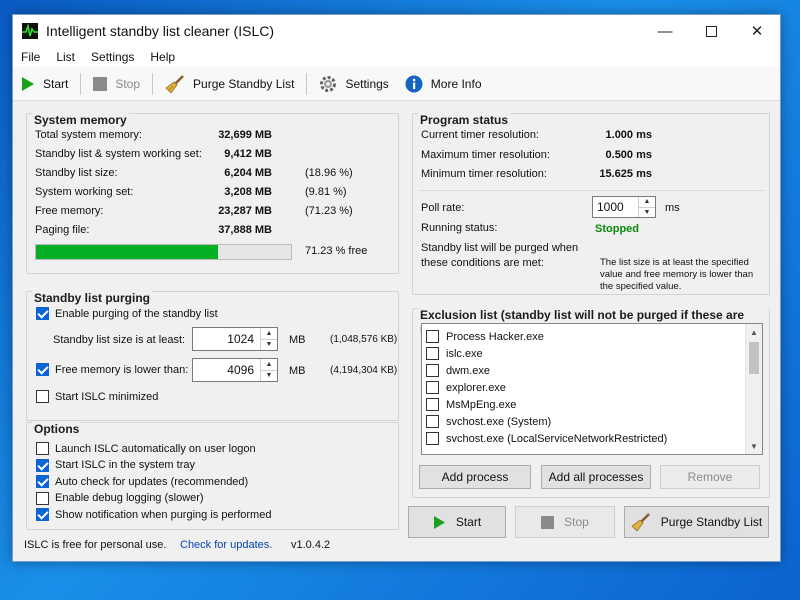 This screenshot has width=800, height=600. I want to click on memory-row-value: 9,412 MB, so click(248, 154).